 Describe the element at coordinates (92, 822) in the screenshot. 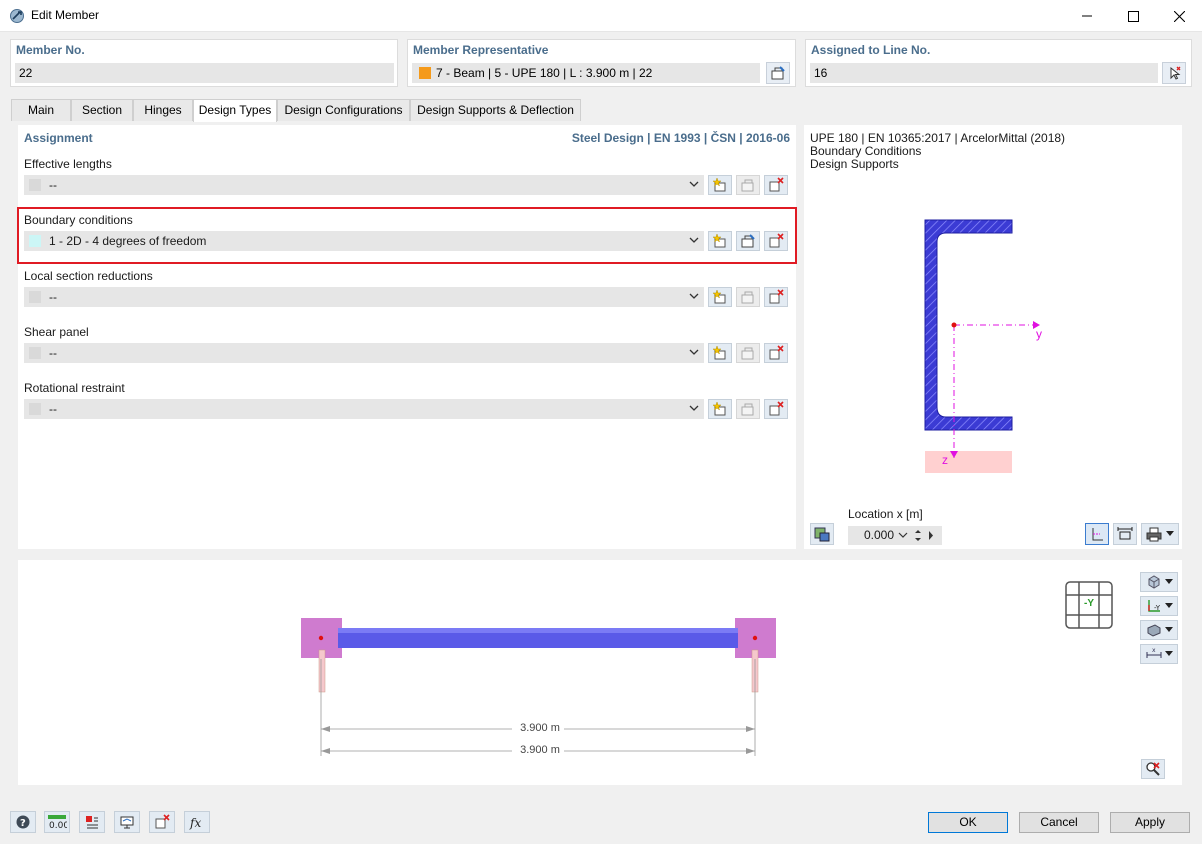

I see `model-info-button` at that location.